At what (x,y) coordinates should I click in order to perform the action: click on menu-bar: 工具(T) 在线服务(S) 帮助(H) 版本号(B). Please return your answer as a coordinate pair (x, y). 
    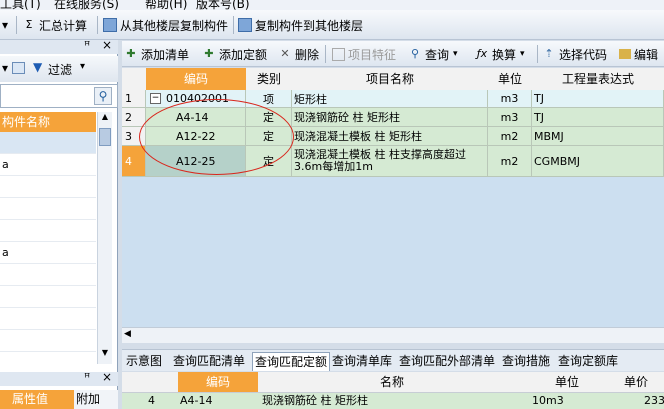
    Looking at the image, I should click on (332, 5).